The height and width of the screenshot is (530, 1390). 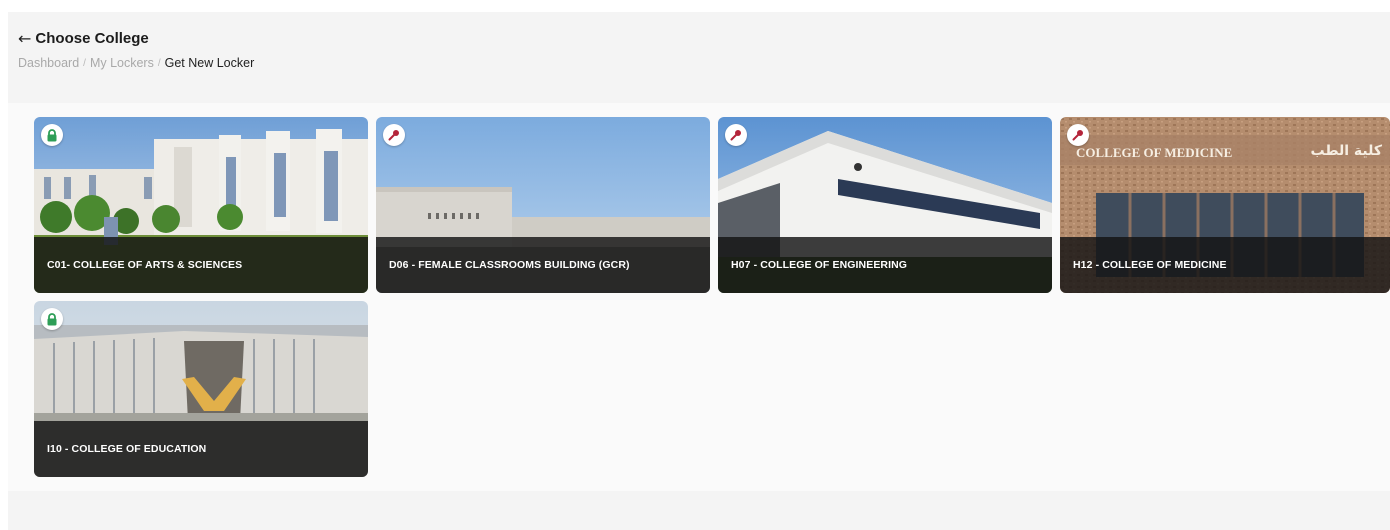 I want to click on page-title: Choose College, so click(x=92, y=38).